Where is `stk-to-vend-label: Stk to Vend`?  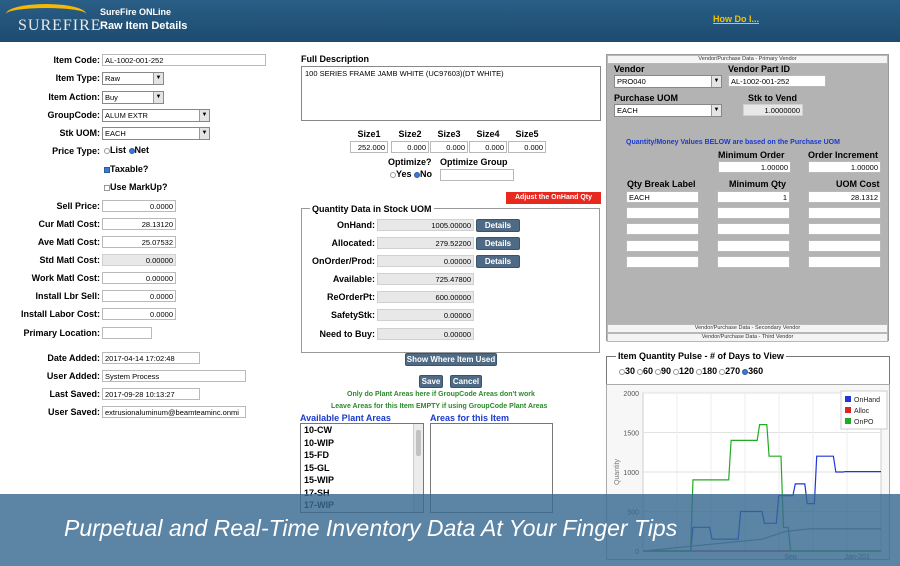 stk-to-vend-label: Stk to Vend is located at coordinates (773, 98).